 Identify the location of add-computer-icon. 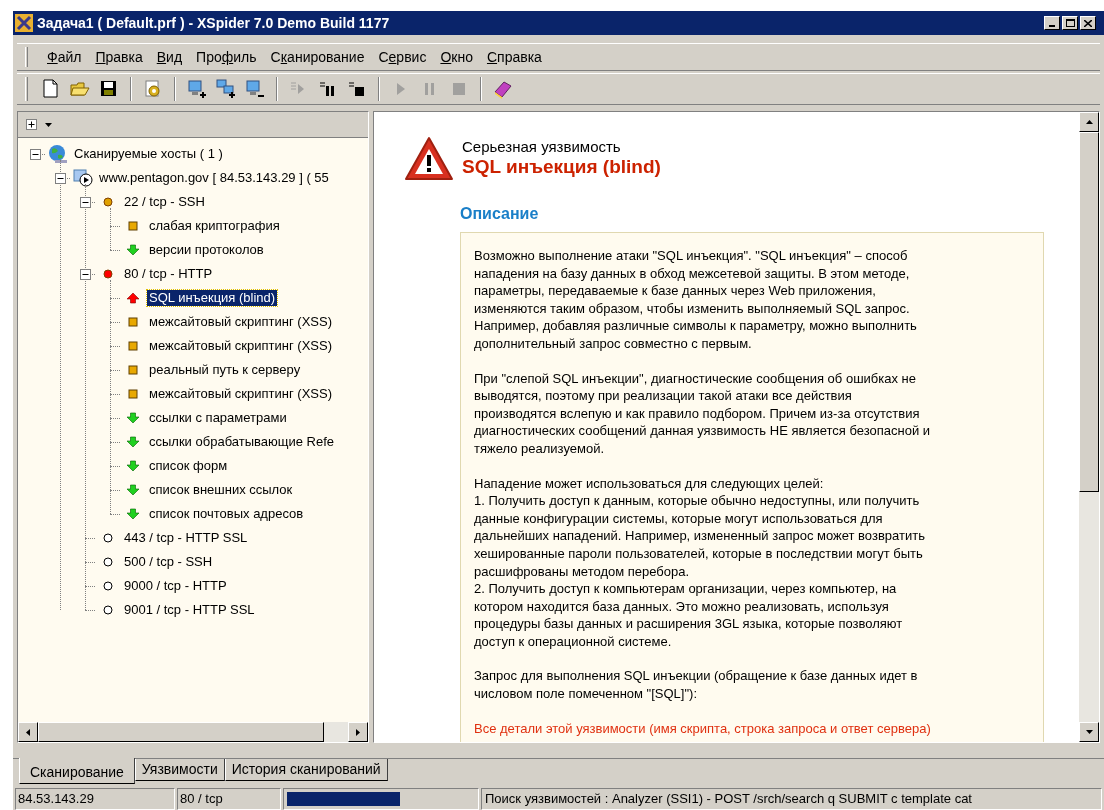
(197, 89).